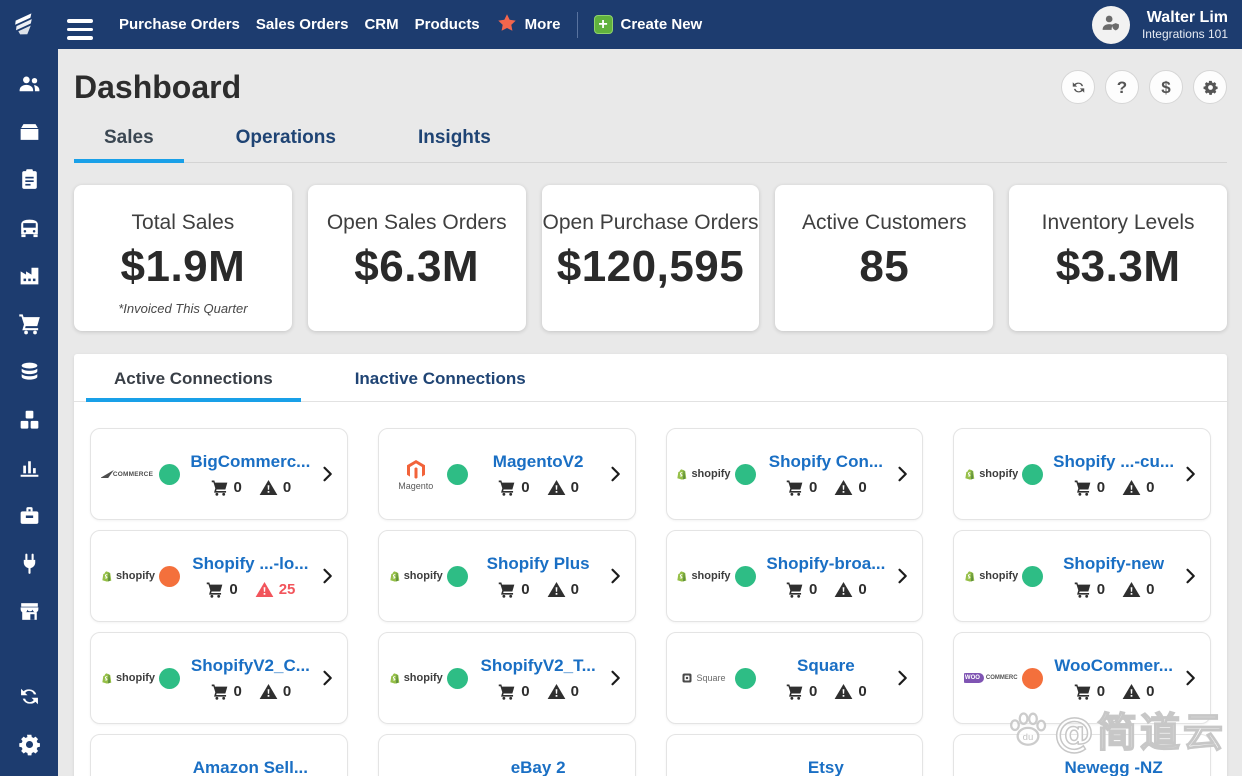  I want to click on kpi-label: Active Customers, so click(884, 222).